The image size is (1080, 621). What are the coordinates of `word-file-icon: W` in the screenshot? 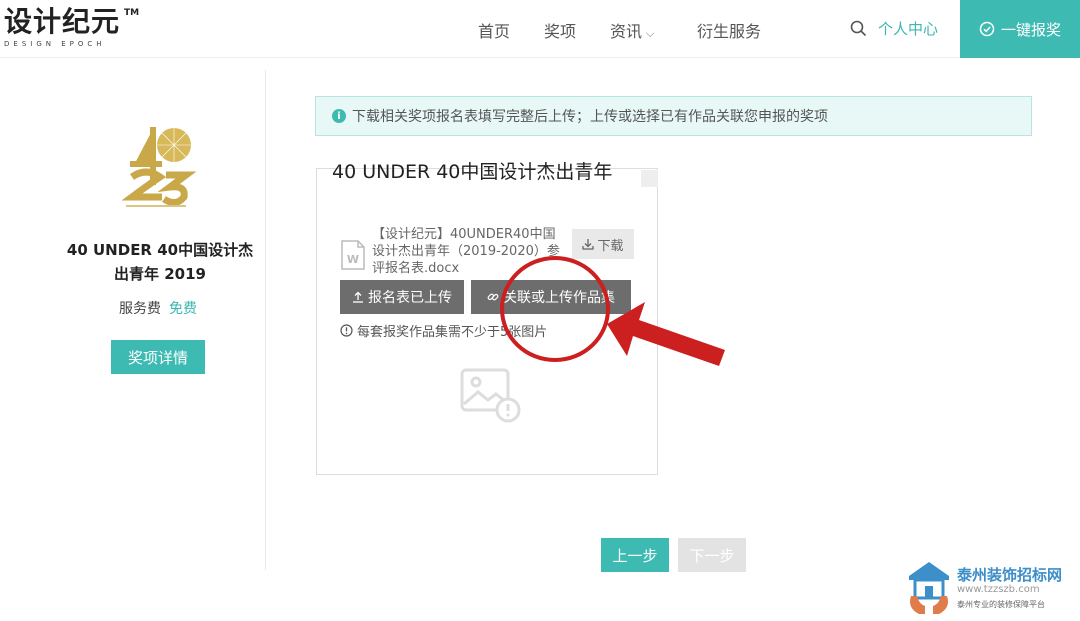 It's located at (353, 255).